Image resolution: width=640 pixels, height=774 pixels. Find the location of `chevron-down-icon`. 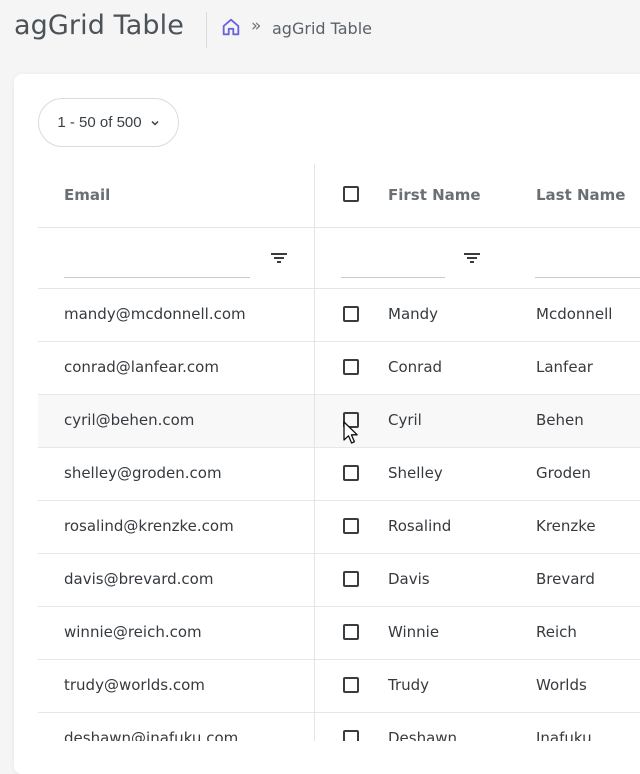

chevron-down-icon is located at coordinates (155, 123).